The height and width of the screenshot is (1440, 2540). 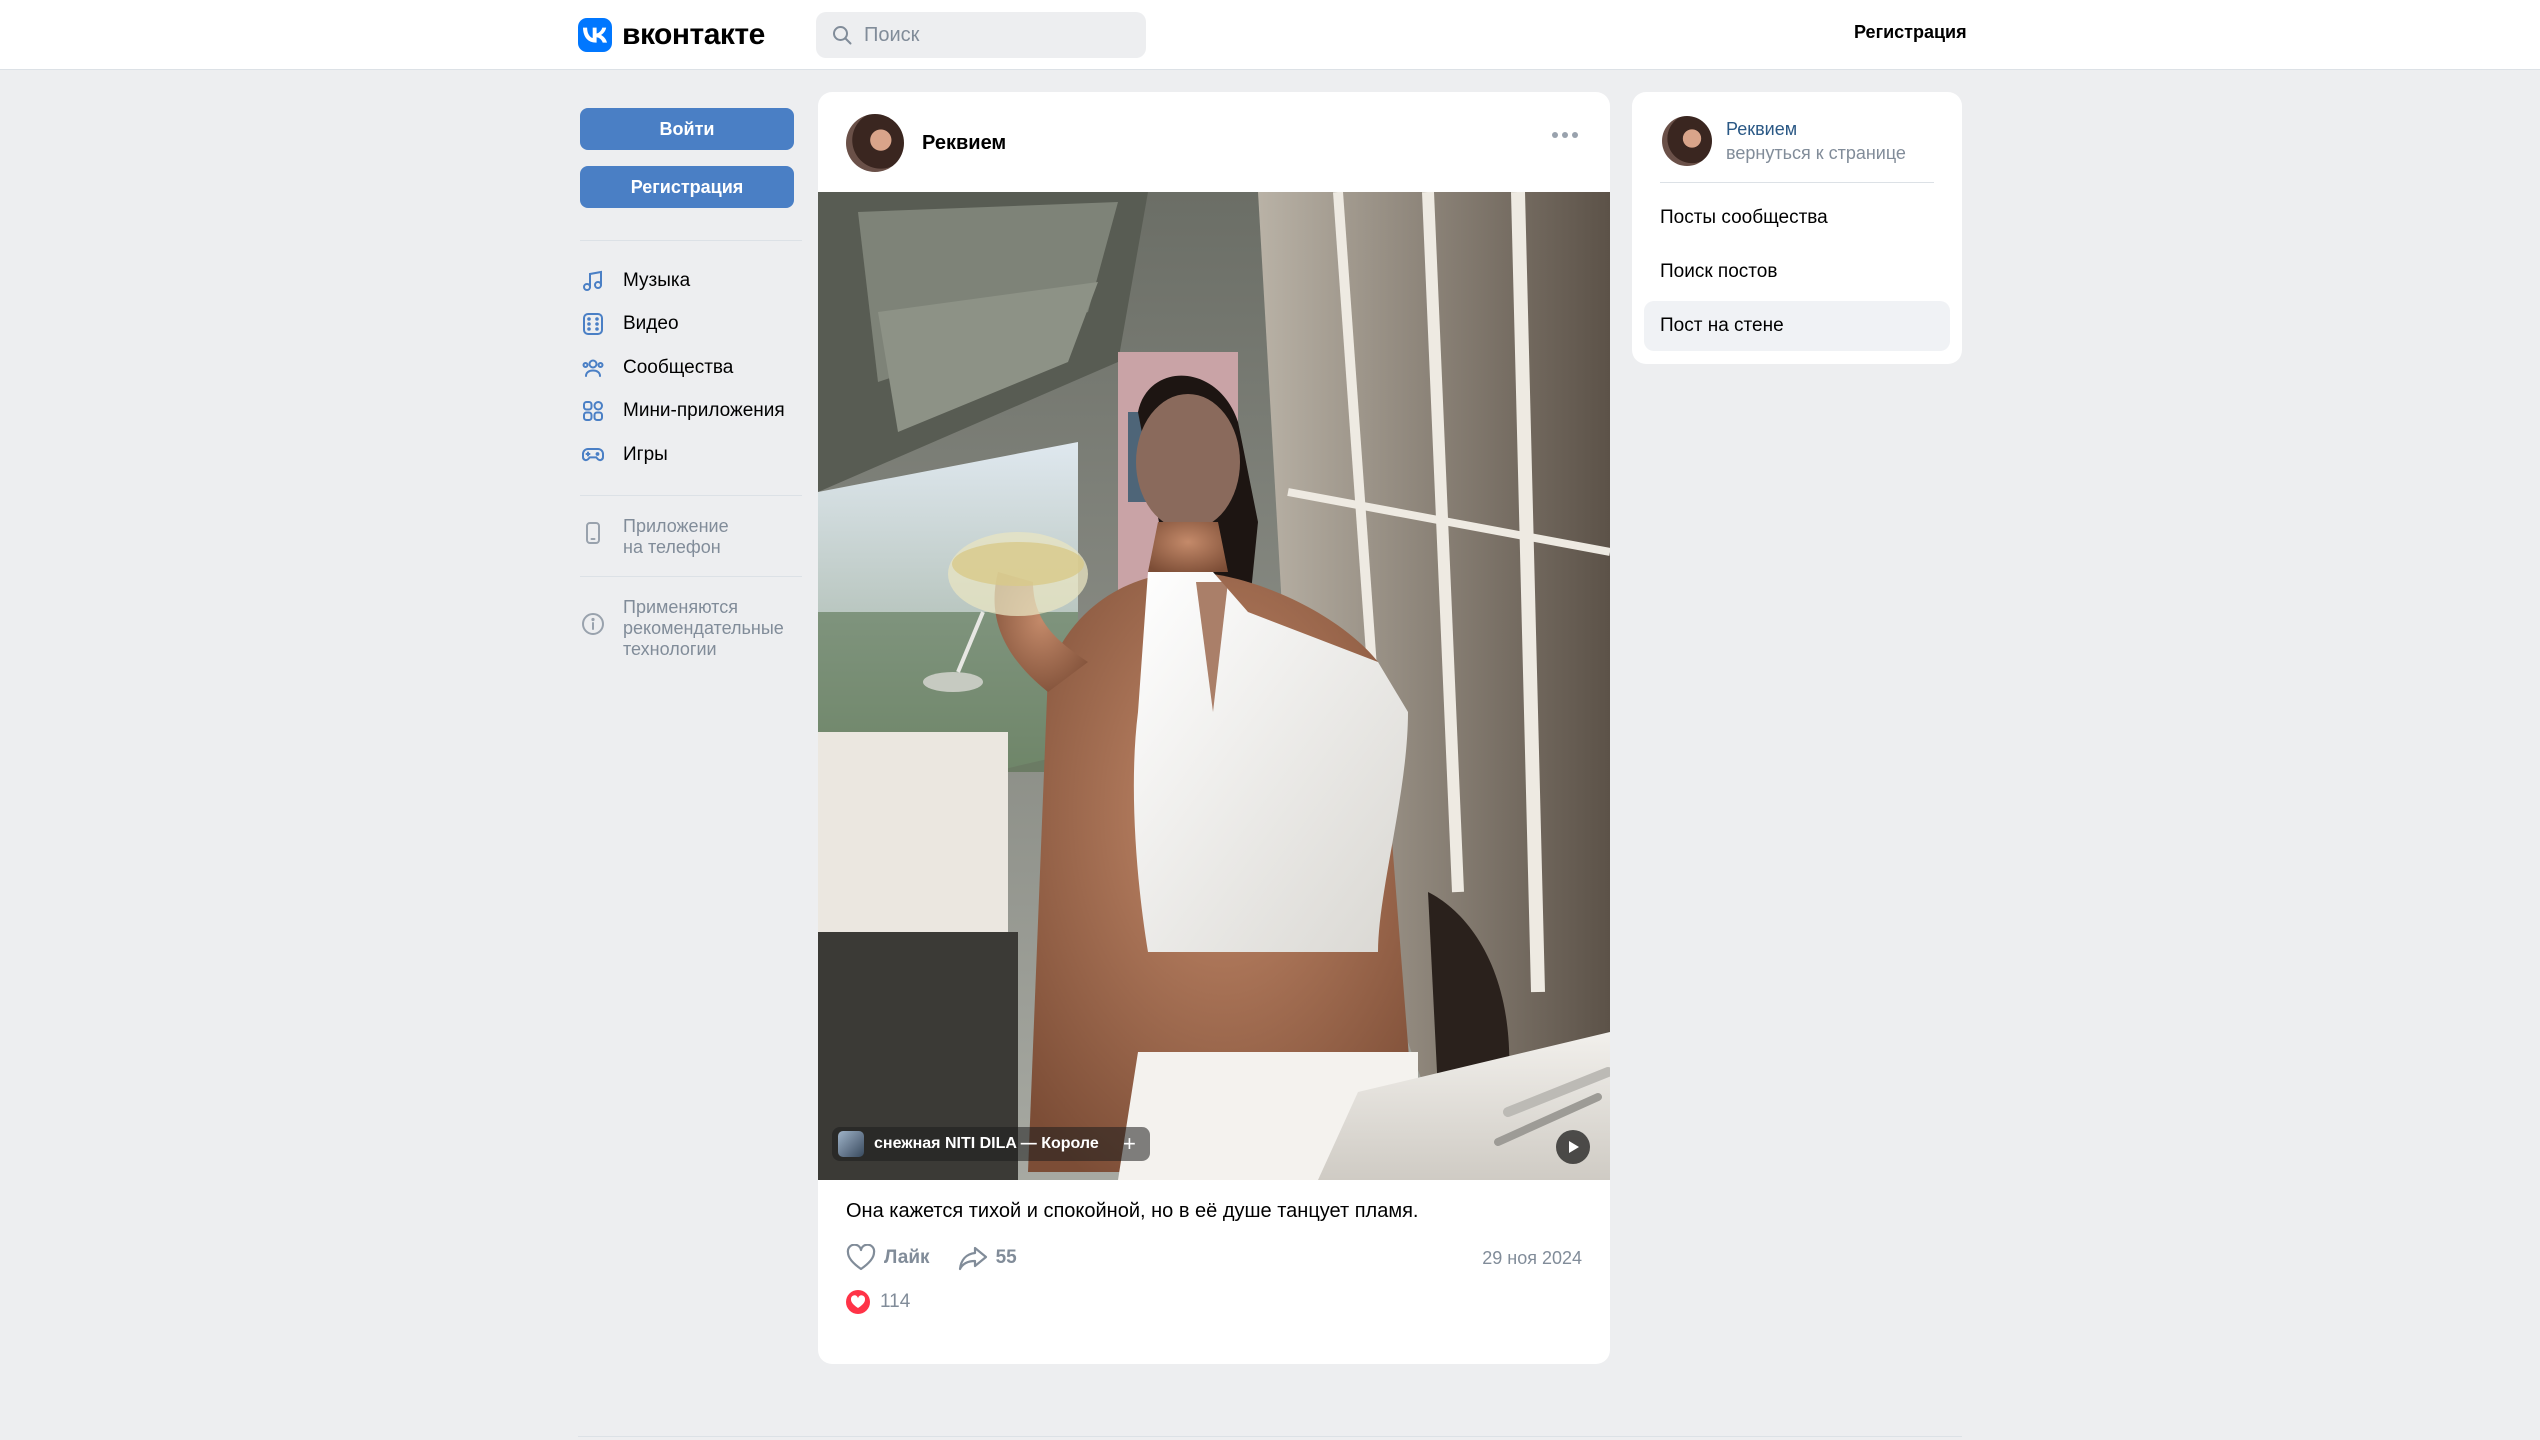 I want to click on header-register-link: Регистрация, so click(x=1910, y=32).